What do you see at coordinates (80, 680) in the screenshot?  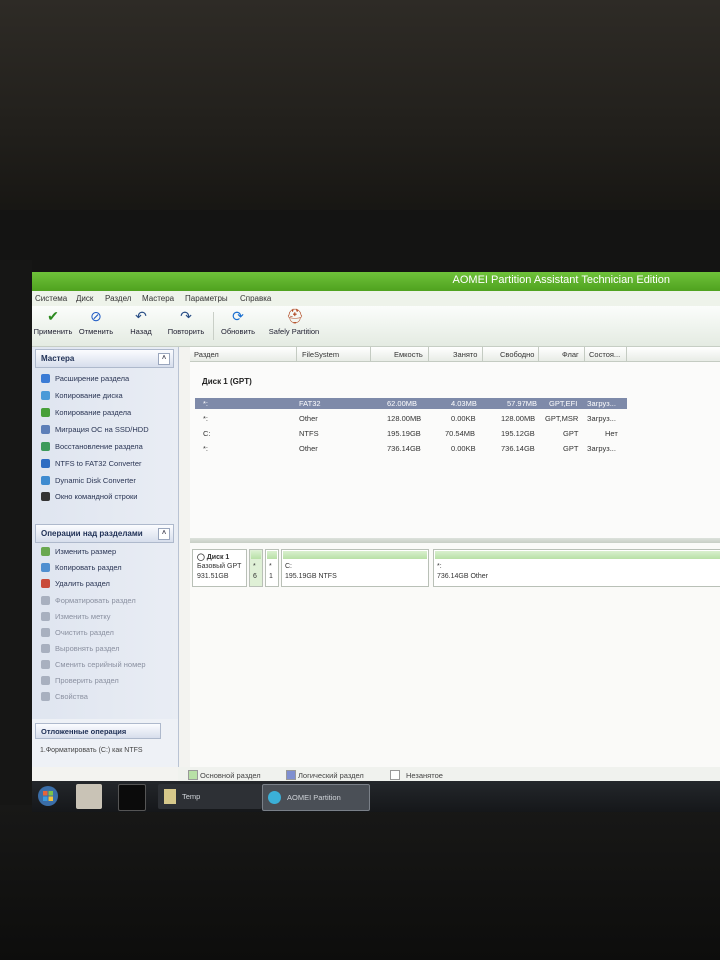 I see `operation-item: Проверить раздел` at bounding box center [80, 680].